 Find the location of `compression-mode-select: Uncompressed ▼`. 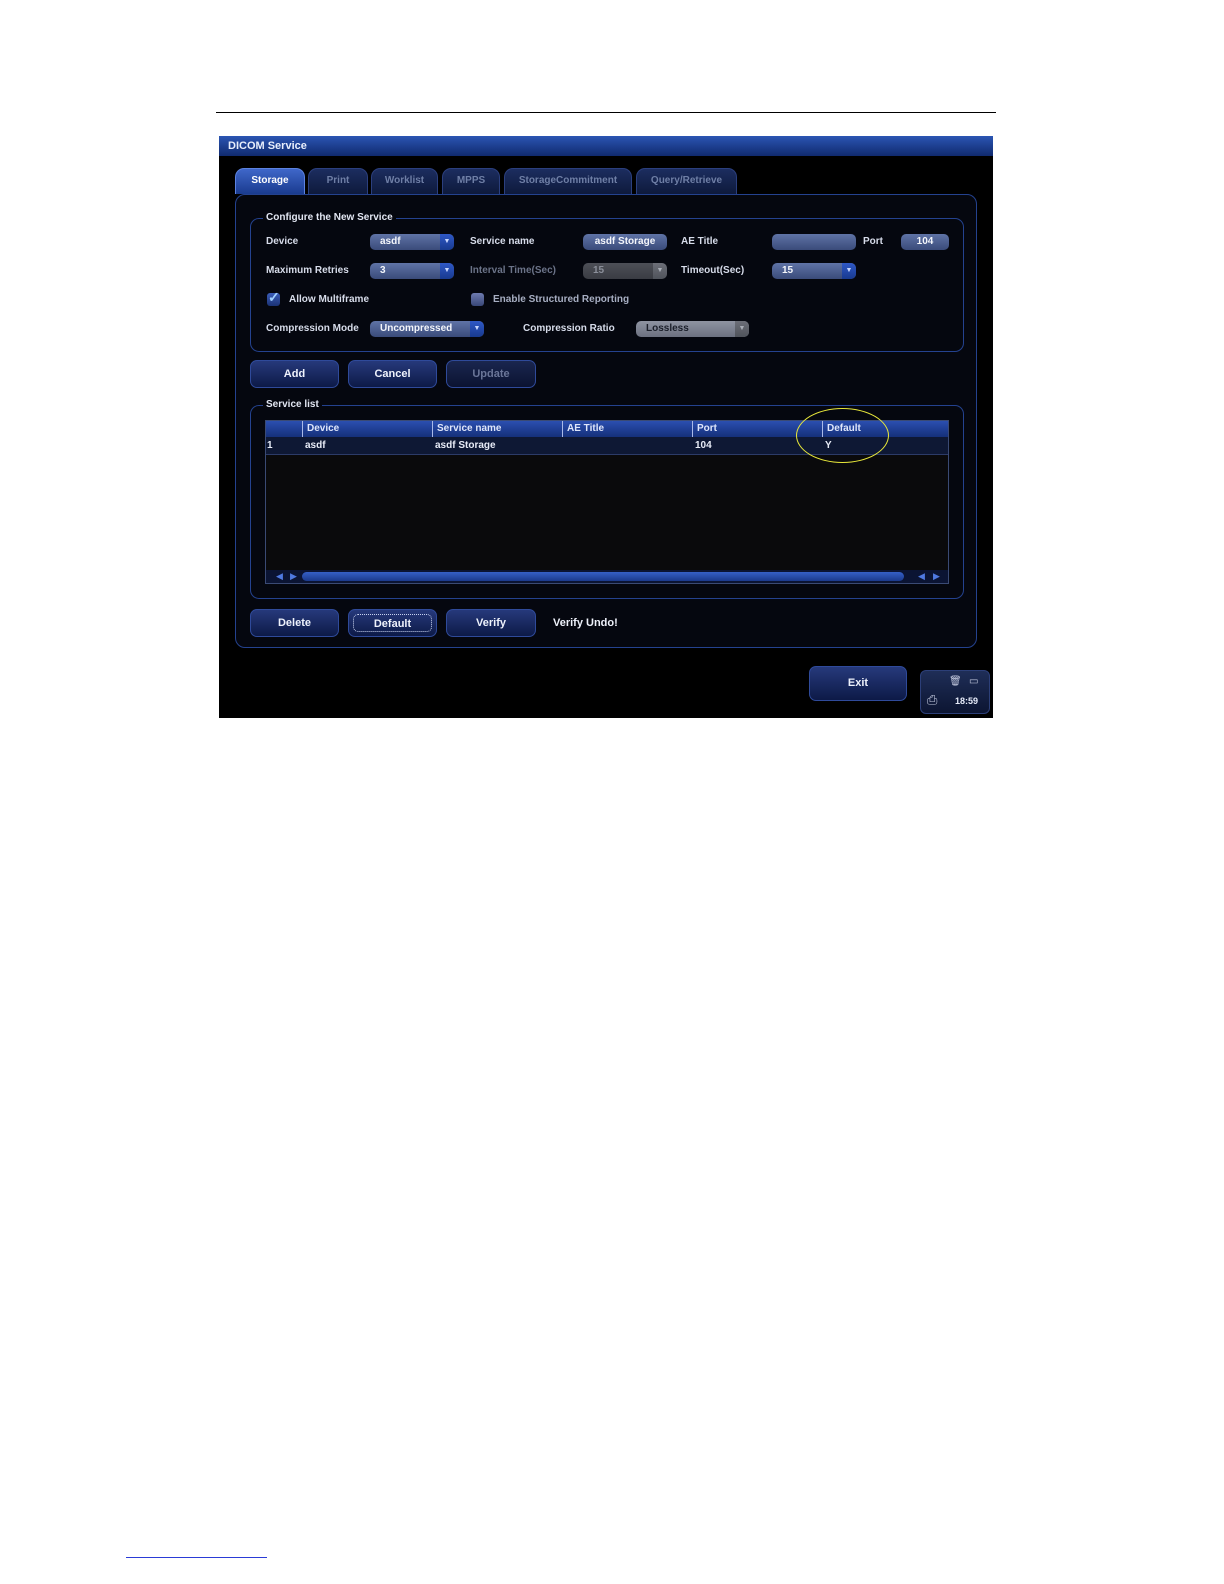

compression-mode-select: Uncompressed ▼ is located at coordinates (427, 329).